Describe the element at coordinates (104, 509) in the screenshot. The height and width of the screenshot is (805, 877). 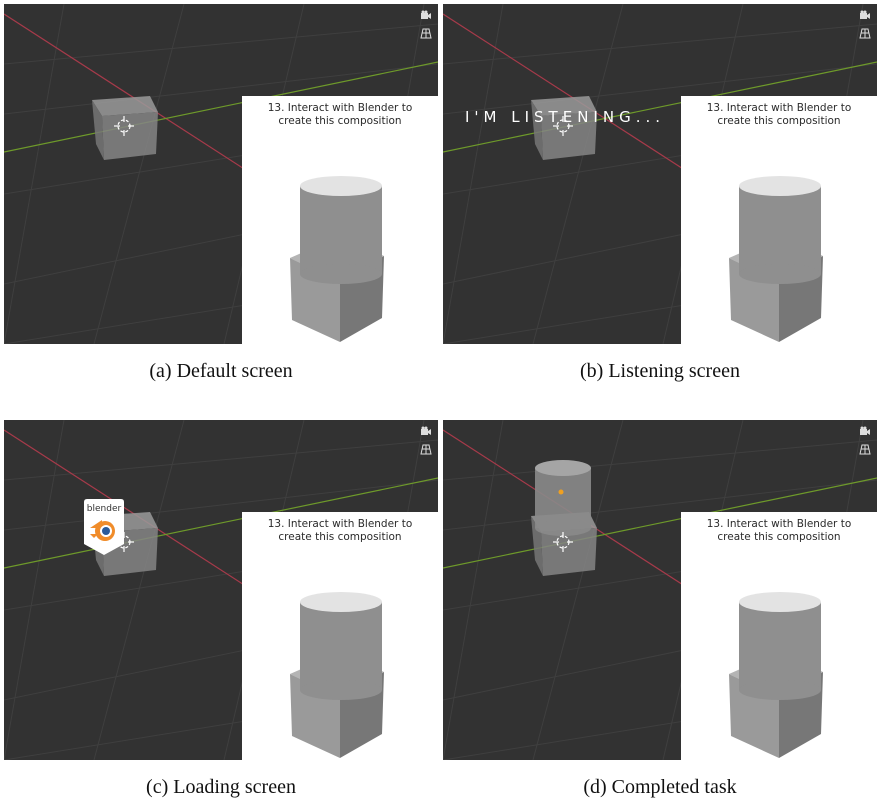
I see `logo-text: blender` at that location.